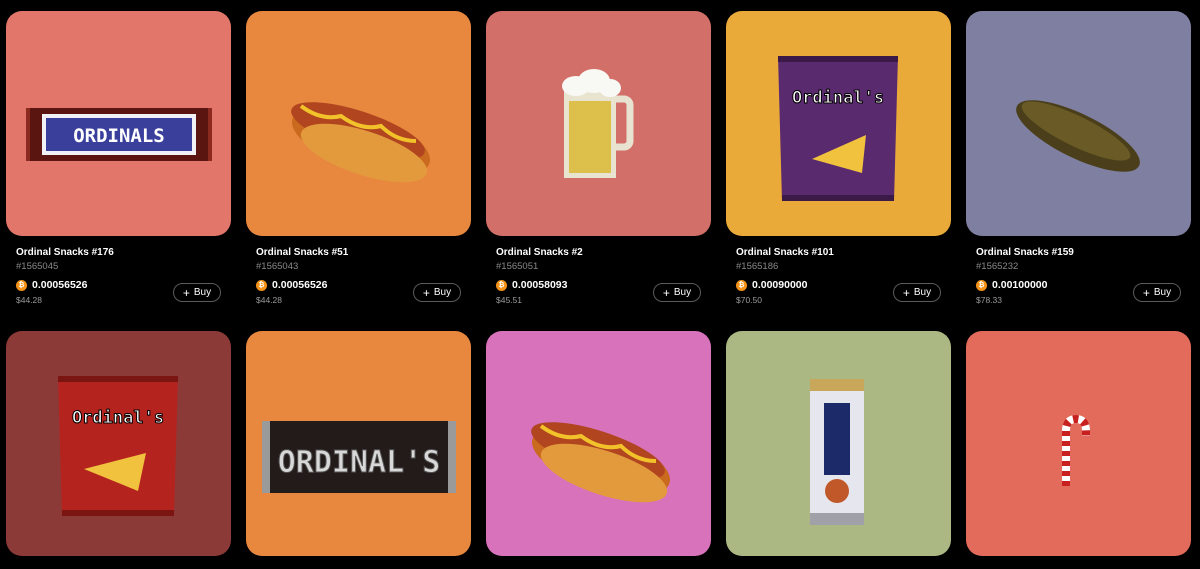 This screenshot has height=569, width=1200. Describe the element at coordinates (1078, 136) in the screenshot. I see `pickle-image` at that location.